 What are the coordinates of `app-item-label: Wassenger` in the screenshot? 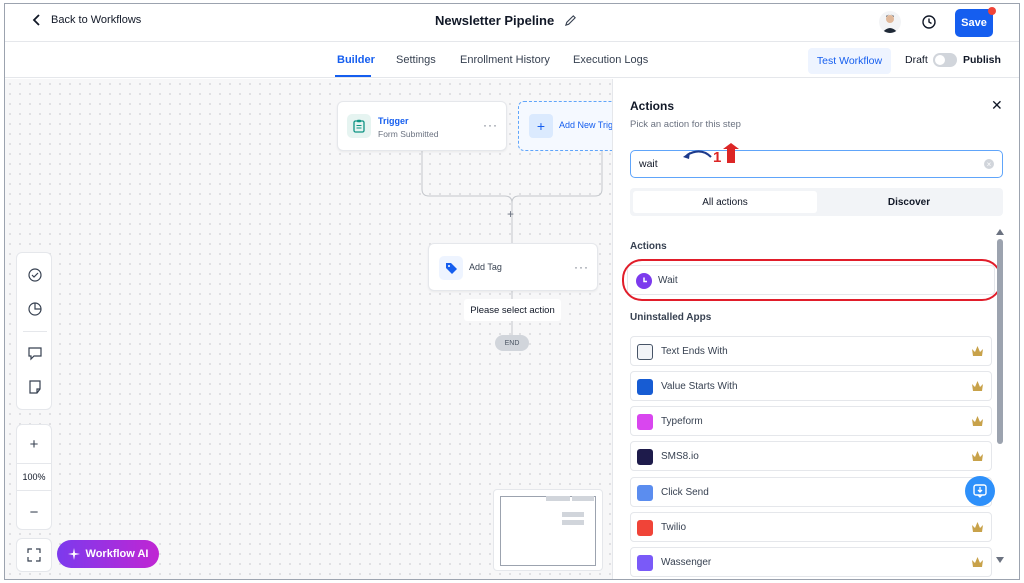 It's located at (686, 562).